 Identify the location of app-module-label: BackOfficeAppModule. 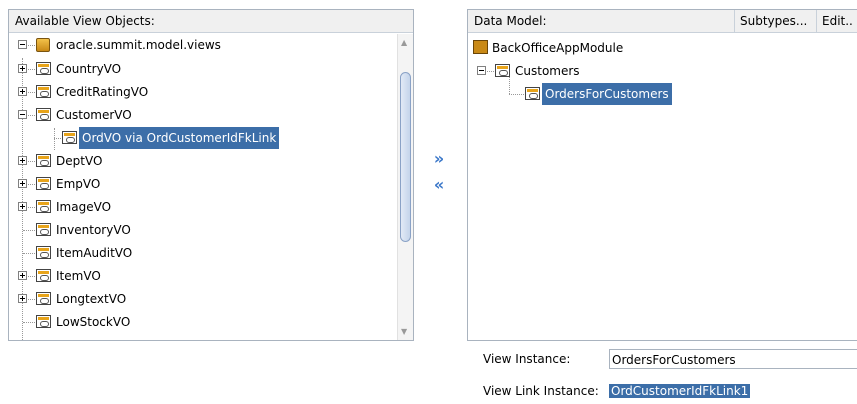
(558, 48).